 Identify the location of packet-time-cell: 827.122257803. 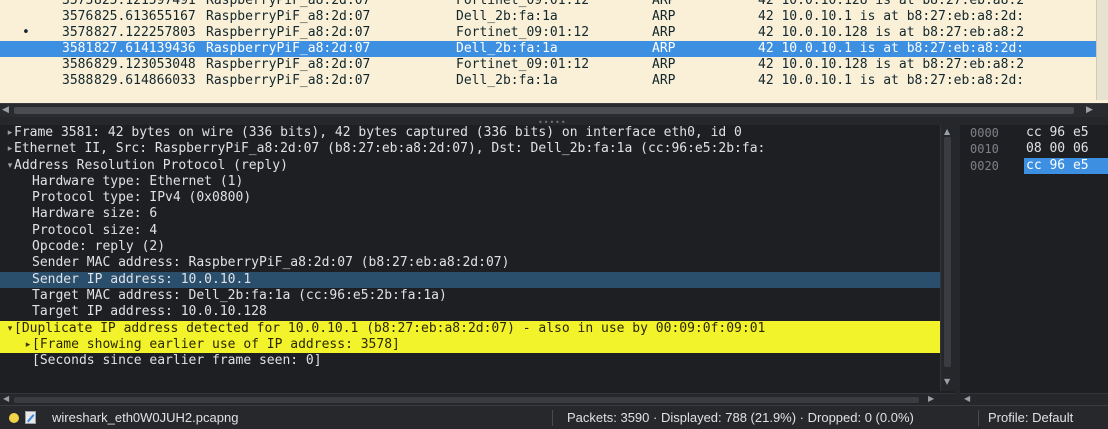
(145, 32).